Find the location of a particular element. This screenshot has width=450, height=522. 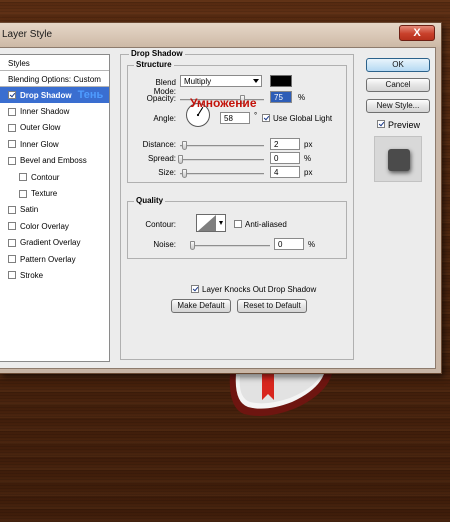

style-item-label: Drop Shadow is located at coordinates (46, 95).